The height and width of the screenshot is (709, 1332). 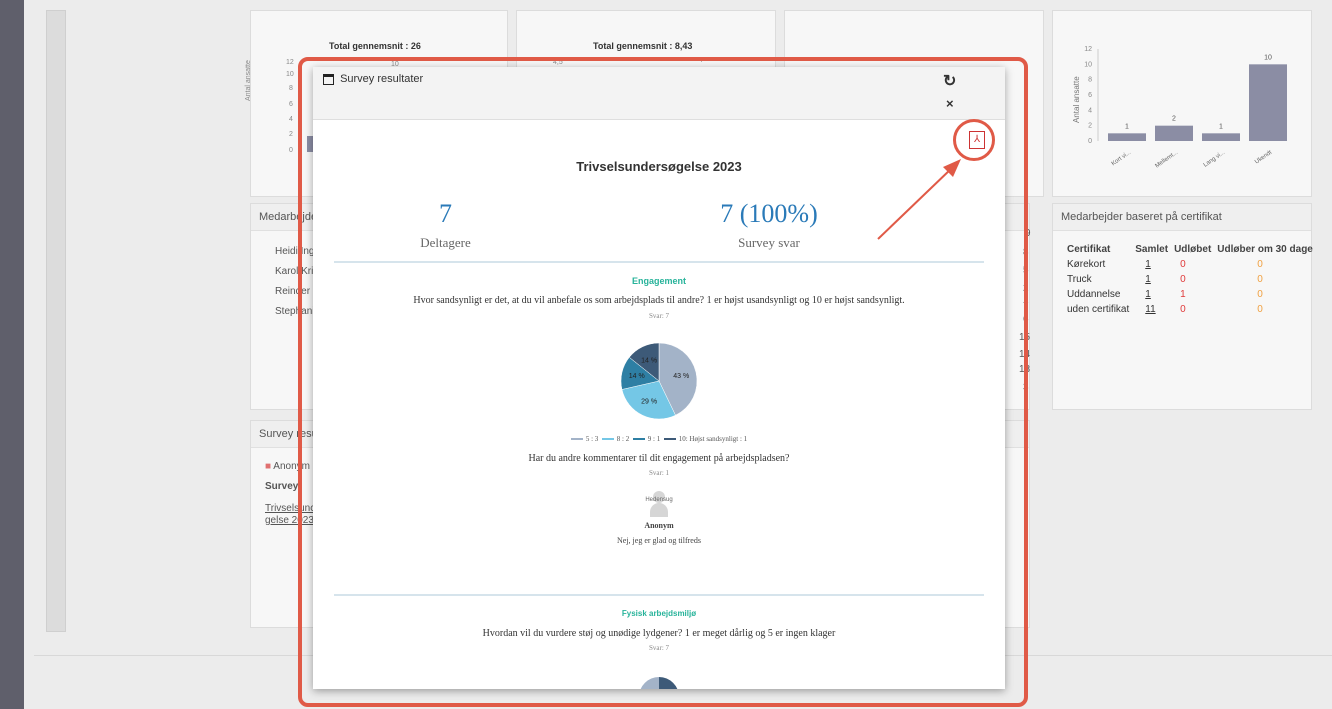 What do you see at coordinates (949, 81) in the screenshot?
I see `refresh-icon: ↻` at bounding box center [949, 81].